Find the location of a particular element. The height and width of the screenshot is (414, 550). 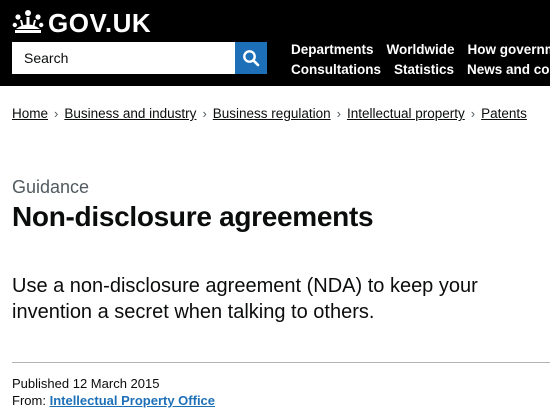

search-button is located at coordinates (251, 58).